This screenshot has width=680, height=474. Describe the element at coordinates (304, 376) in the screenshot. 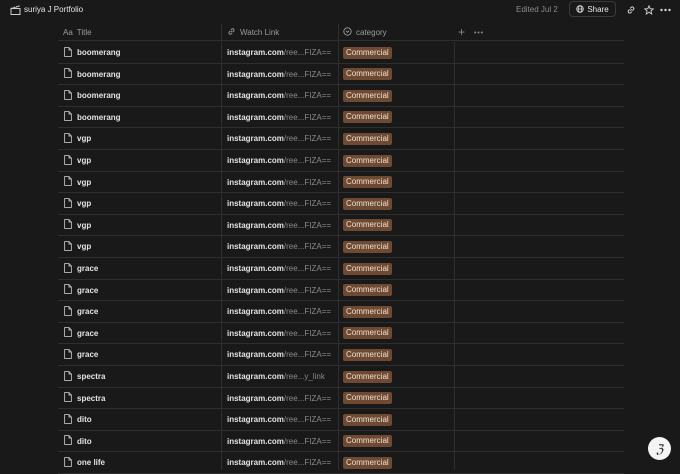

I see `link-path: /ree...y_link` at that location.